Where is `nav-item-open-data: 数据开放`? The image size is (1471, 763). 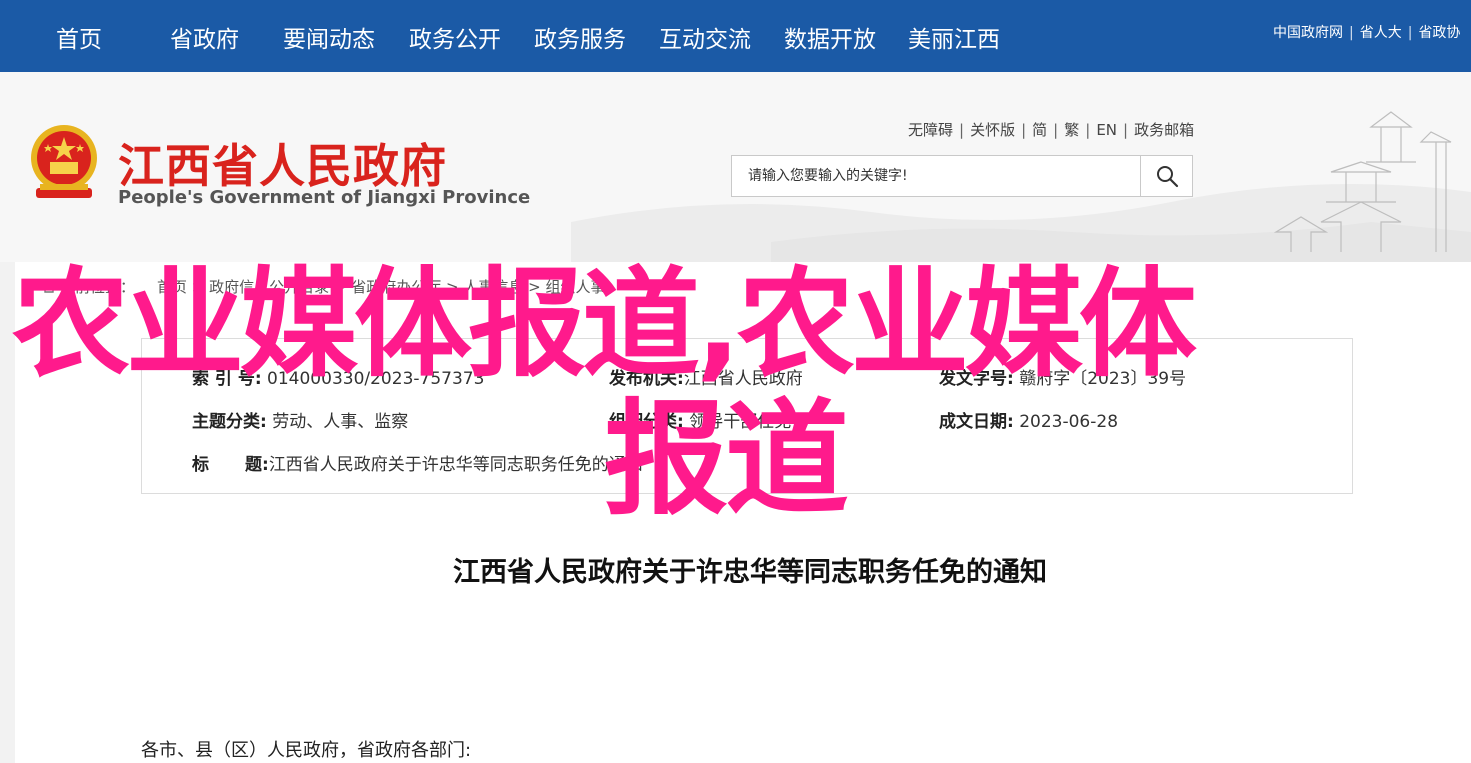 nav-item-open-data: 数据开放 is located at coordinates (830, 37).